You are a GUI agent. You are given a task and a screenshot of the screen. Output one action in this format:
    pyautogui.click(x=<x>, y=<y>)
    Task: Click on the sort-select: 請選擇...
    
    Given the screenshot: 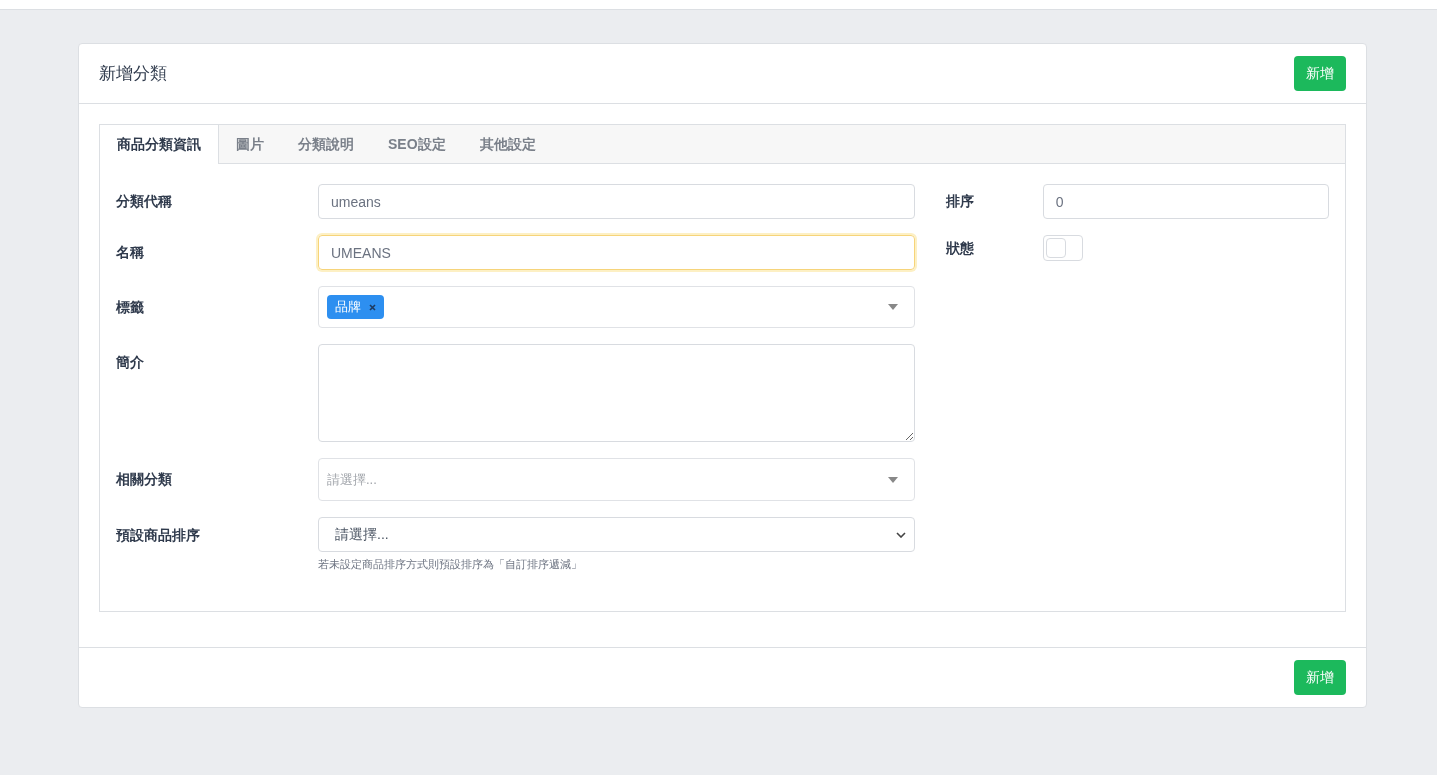 What is the action you would take?
    pyautogui.click(x=616, y=534)
    